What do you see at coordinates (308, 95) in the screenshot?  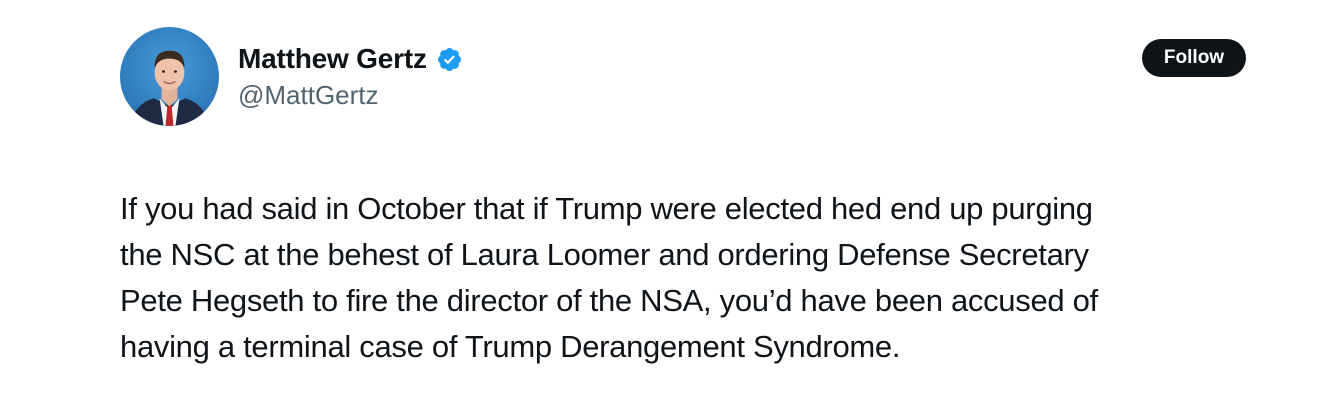 I see `author-handle: @MattGertz` at bounding box center [308, 95].